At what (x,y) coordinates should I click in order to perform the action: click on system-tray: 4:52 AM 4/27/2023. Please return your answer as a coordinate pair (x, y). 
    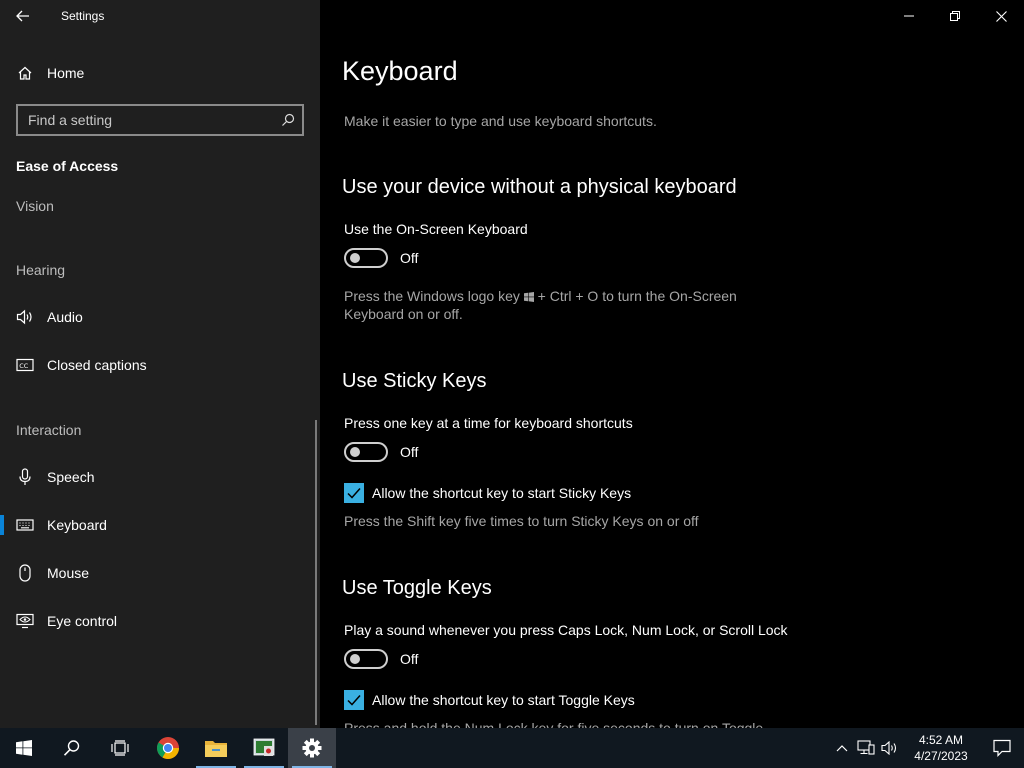
    Looking at the image, I should click on (927, 748).